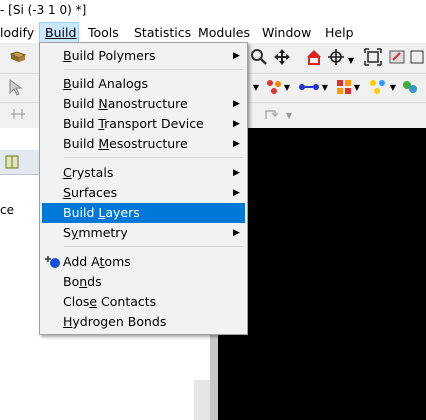 Image resolution: width=426 pixels, height=420 pixels. I want to click on atom-style-icon, so click(274, 88).